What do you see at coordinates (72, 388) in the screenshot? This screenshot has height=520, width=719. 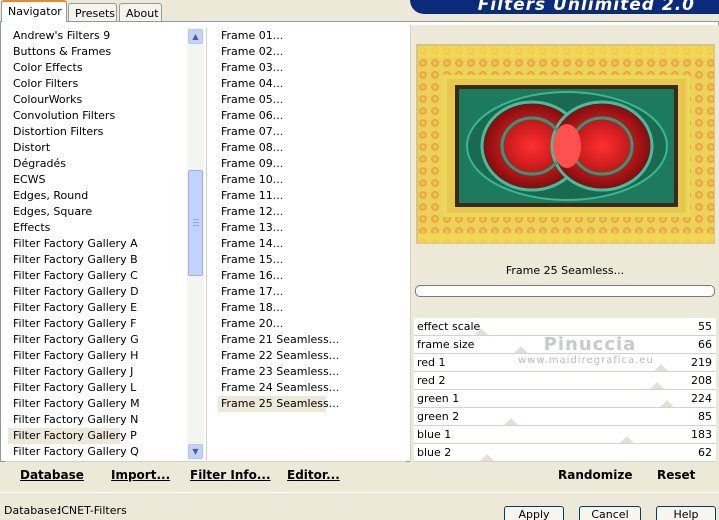 I see `category-item: Filter Factory Gallery L` at bounding box center [72, 388].